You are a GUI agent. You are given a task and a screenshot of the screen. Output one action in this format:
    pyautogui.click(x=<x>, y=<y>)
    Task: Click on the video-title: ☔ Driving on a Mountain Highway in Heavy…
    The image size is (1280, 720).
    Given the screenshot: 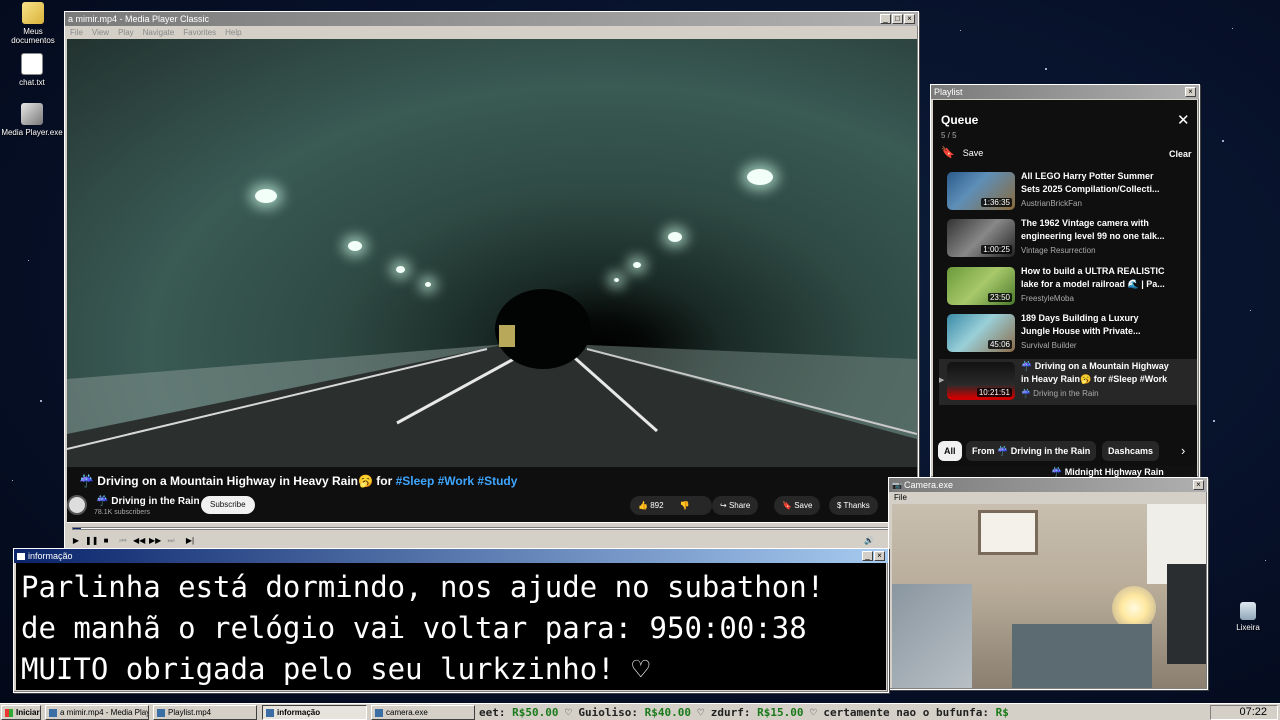 What is the action you would take?
    pyautogui.click(x=298, y=481)
    